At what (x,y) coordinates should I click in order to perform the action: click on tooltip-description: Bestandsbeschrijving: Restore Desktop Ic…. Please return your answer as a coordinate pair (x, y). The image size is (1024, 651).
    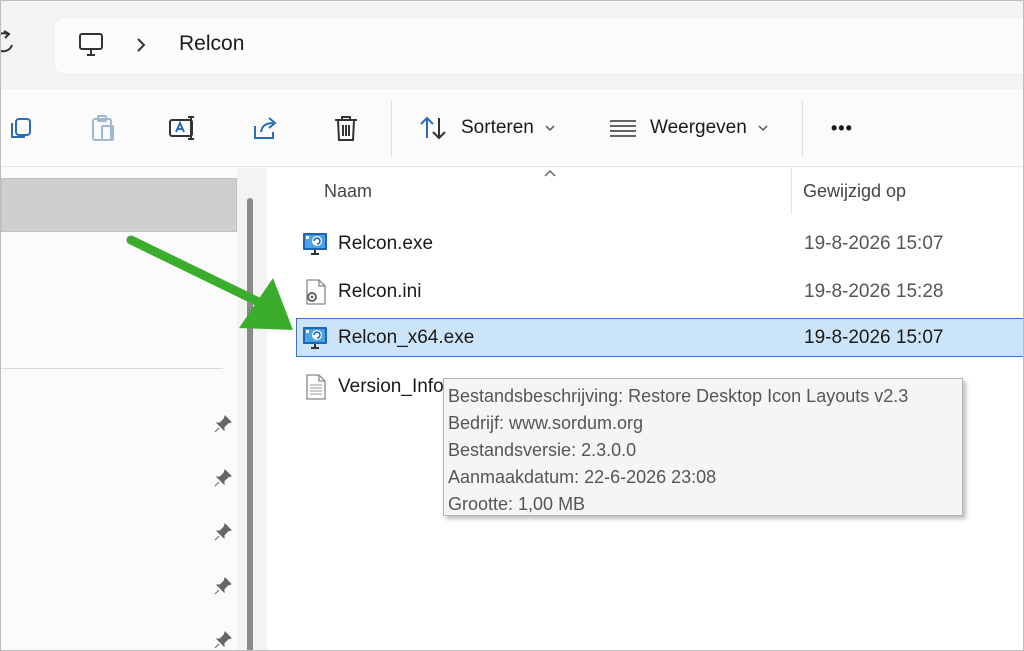
    Looking at the image, I should click on (678, 396).